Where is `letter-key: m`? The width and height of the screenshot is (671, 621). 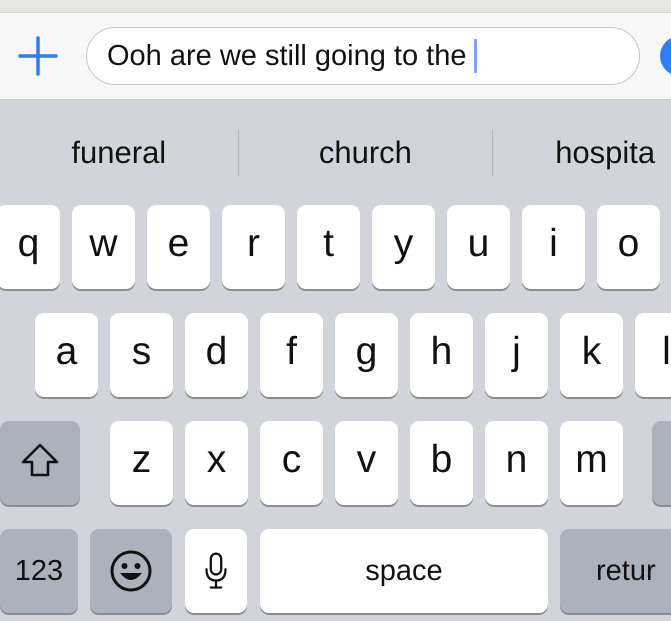 letter-key: m is located at coordinates (591, 463).